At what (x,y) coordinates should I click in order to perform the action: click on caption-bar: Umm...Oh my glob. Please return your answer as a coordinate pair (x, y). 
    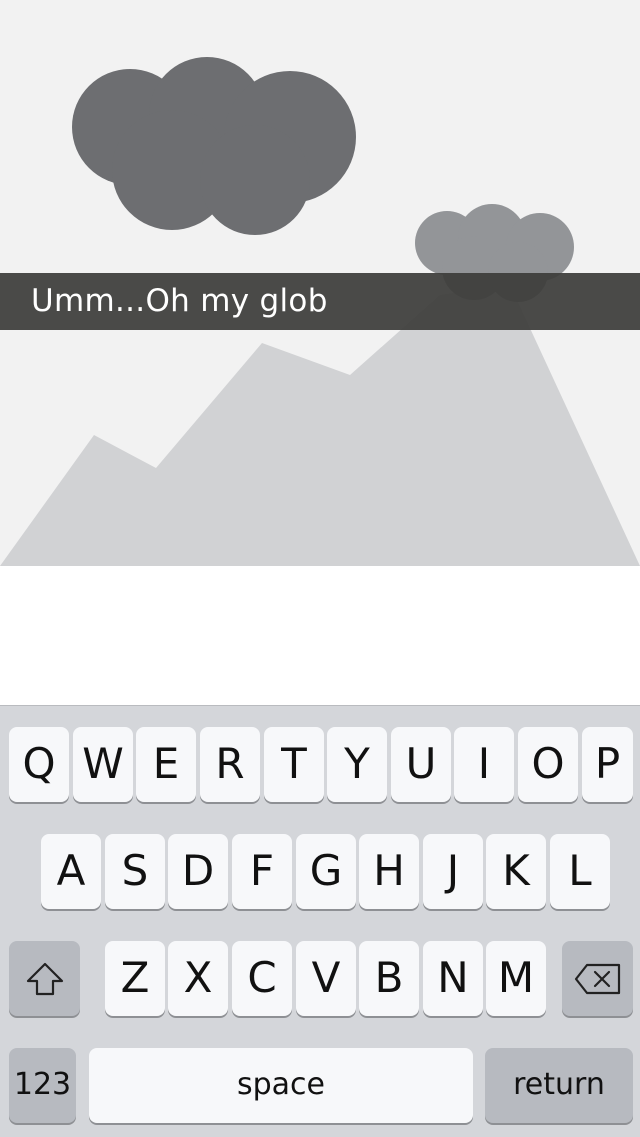
    Looking at the image, I should click on (320, 301).